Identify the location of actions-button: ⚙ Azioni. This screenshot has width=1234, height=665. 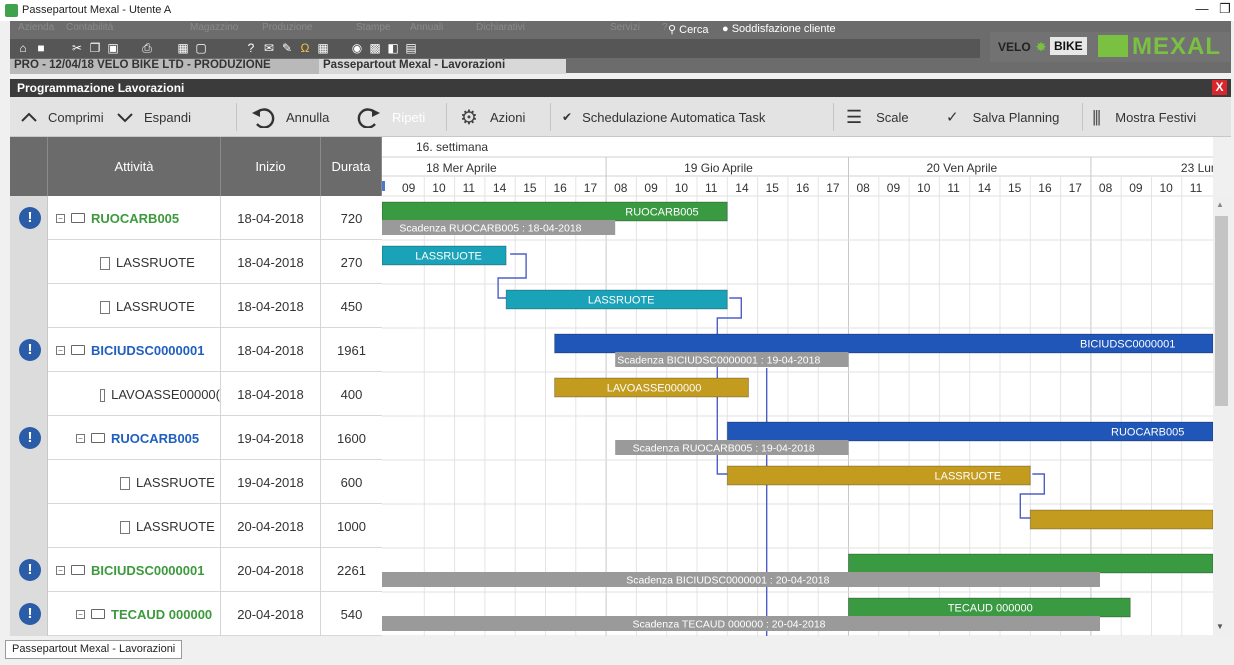
(492, 117).